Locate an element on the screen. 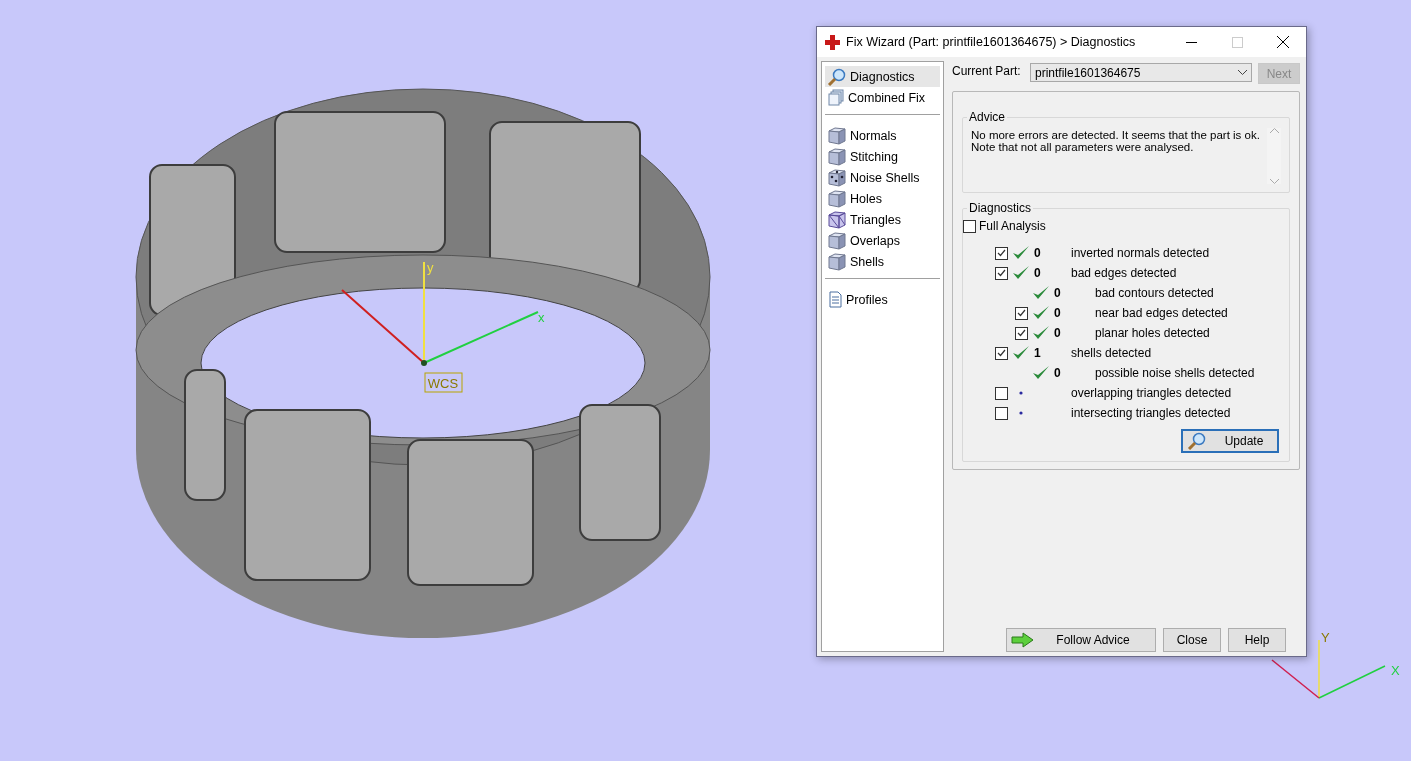 Image resolution: width=1411 pixels, height=761 pixels. field-label: Current Part: is located at coordinates (987, 70).